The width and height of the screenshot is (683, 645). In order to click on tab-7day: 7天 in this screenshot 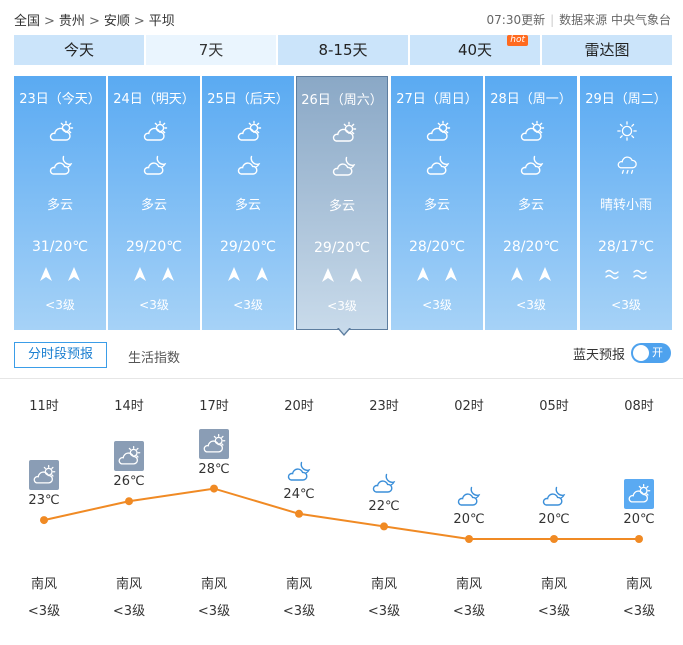, I will do `click(211, 50)`.